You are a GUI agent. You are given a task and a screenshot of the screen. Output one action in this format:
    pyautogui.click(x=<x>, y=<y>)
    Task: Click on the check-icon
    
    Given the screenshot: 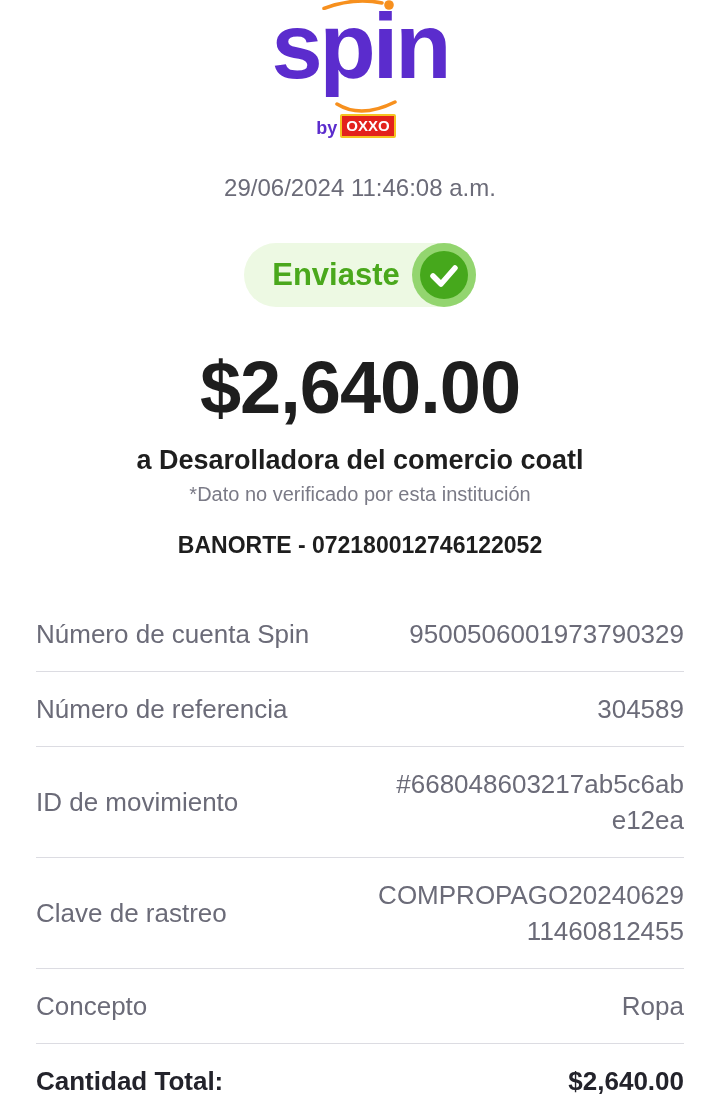 What is the action you would take?
    pyautogui.click(x=443, y=275)
    